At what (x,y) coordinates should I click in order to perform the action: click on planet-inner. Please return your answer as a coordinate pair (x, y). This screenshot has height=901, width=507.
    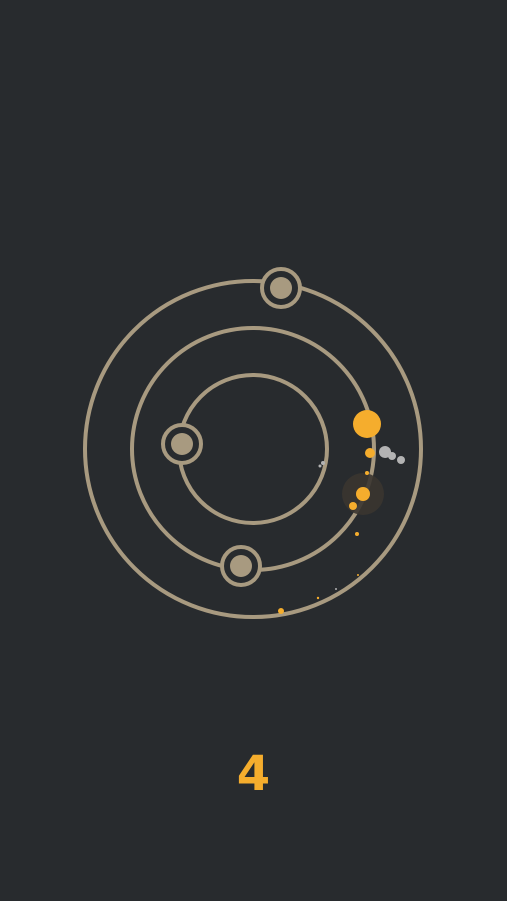
    Looking at the image, I should click on (182, 444).